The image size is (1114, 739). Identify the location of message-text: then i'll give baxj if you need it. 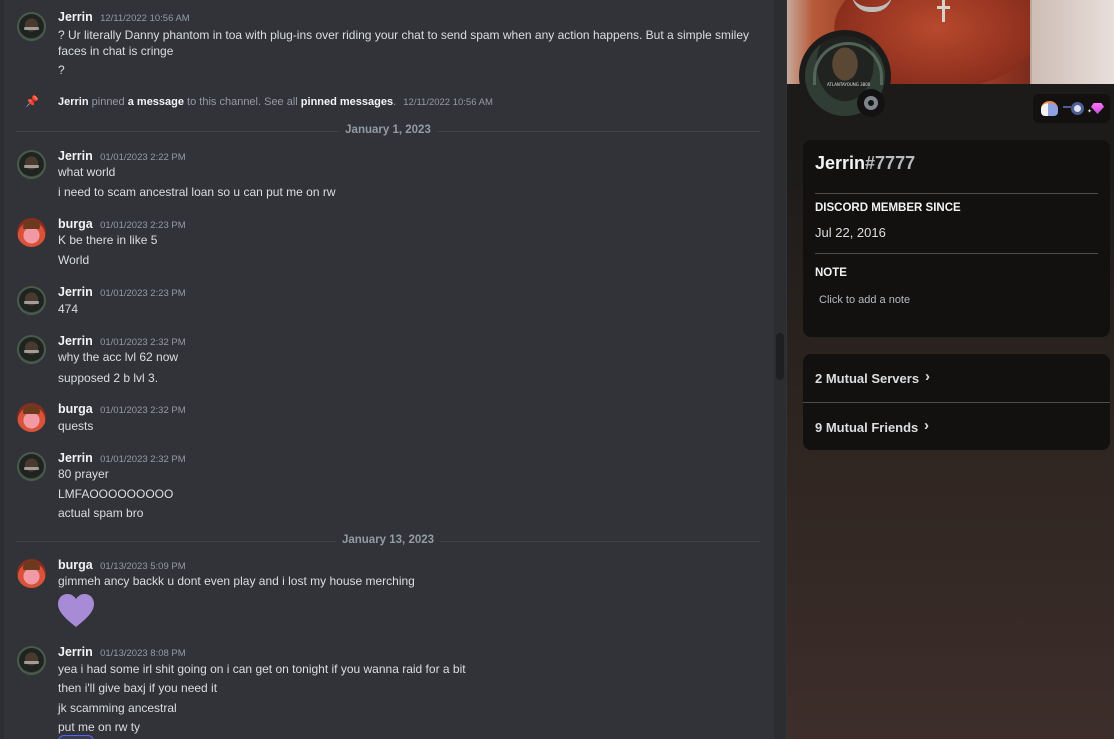
(138, 688).